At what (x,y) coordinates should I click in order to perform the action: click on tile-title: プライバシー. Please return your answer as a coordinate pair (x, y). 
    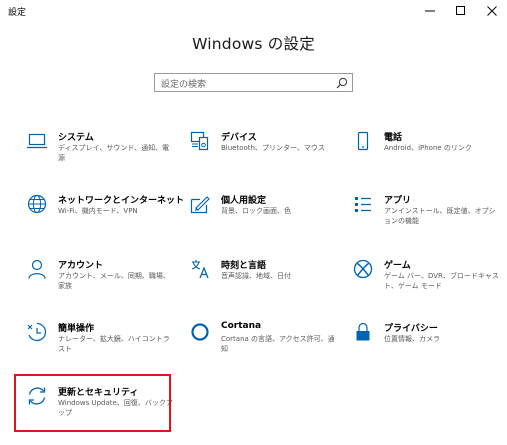
    Looking at the image, I should click on (411, 329).